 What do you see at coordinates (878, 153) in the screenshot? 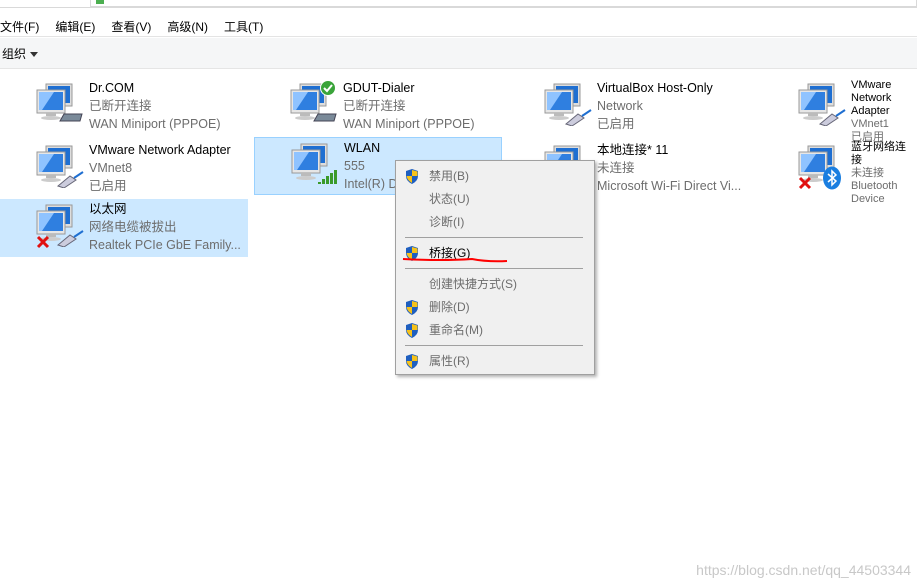
I see `connection-name: 蓝牙网络连接` at bounding box center [878, 153].